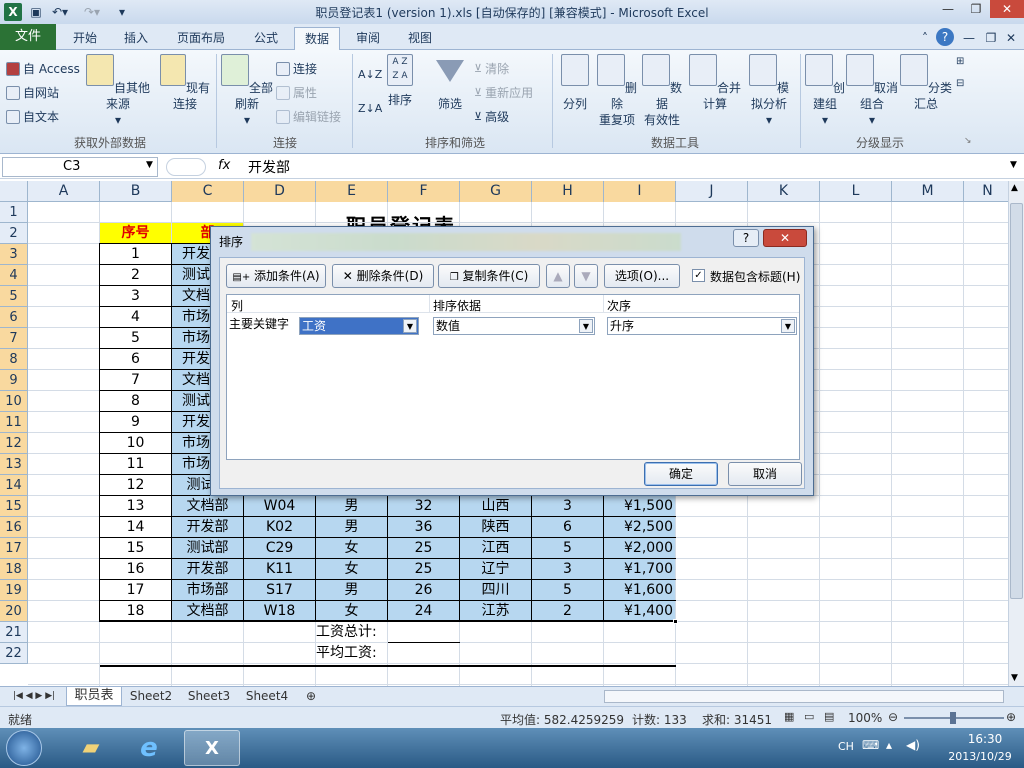 This screenshot has width=1024, height=768. Describe the element at coordinates (118, 91) in the screenshot. I see `other-sources-button: 自其他来源 ▾` at that location.